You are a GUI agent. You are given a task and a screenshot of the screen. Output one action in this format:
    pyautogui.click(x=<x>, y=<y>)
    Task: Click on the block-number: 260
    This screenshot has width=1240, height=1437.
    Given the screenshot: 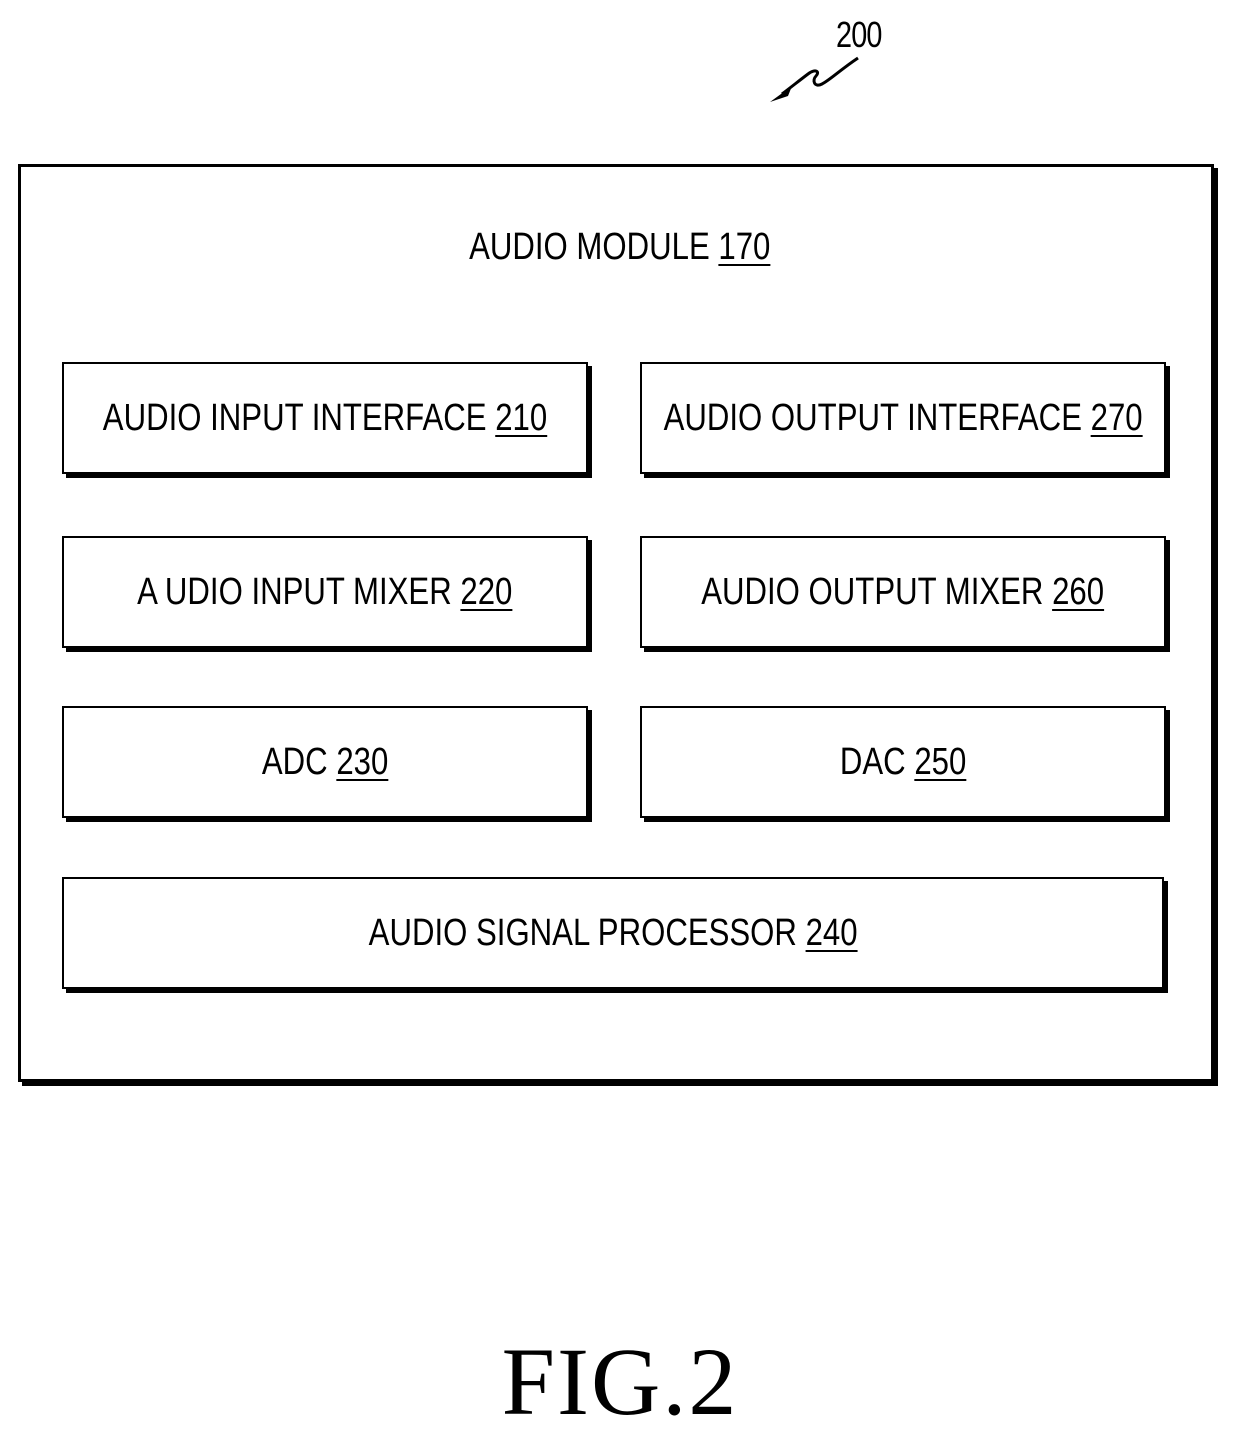 What is the action you would take?
    pyautogui.click(x=1078, y=591)
    